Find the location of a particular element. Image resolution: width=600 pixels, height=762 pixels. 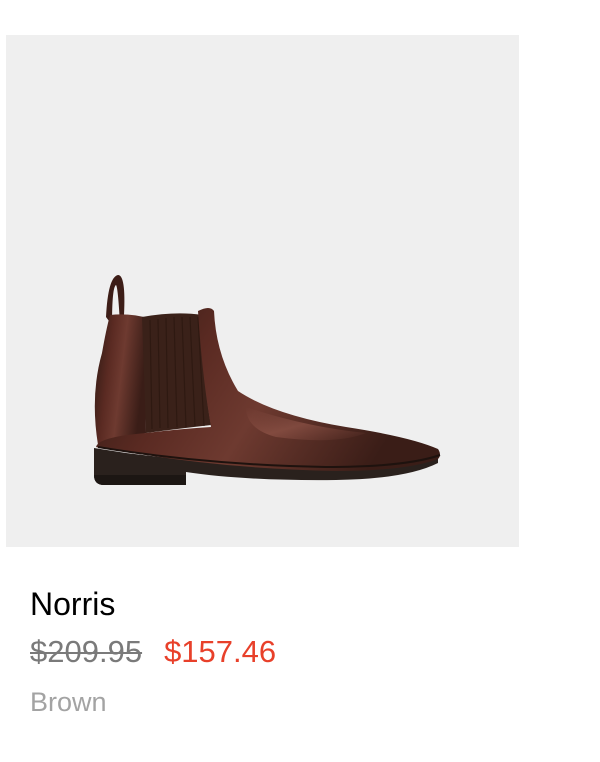

original-price: $209.95 is located at coordinates (86, 651).